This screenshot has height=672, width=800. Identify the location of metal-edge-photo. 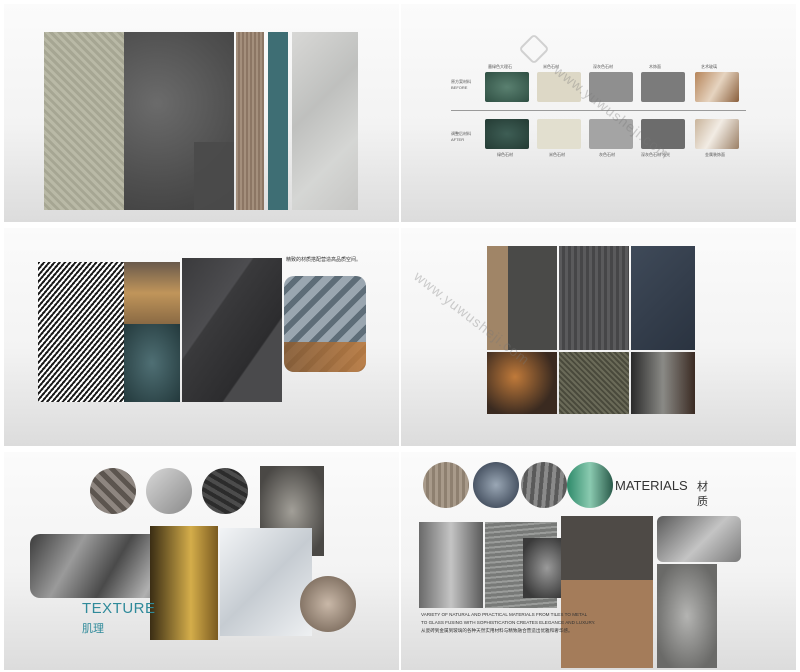
(663, 383).